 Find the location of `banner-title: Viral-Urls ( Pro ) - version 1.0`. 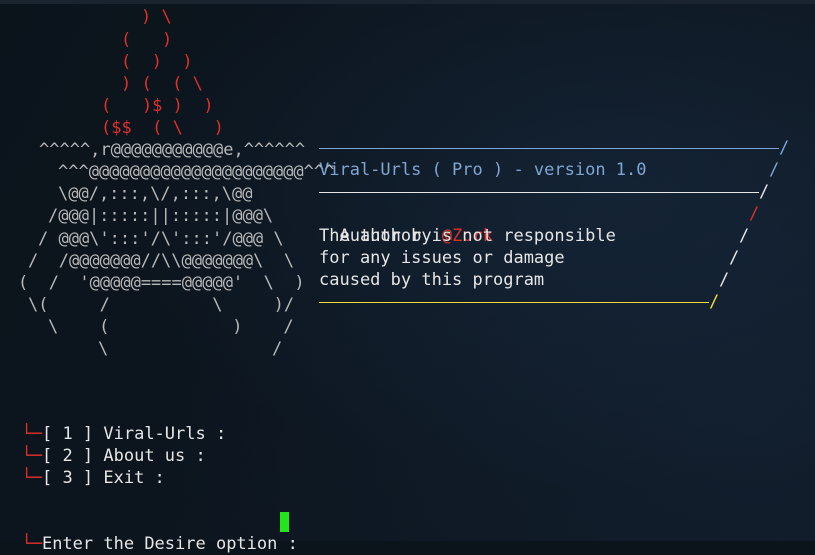

banner-title: Viral-Urls ( Pro ) - version 1.0 is located at coordinates (483, 170).